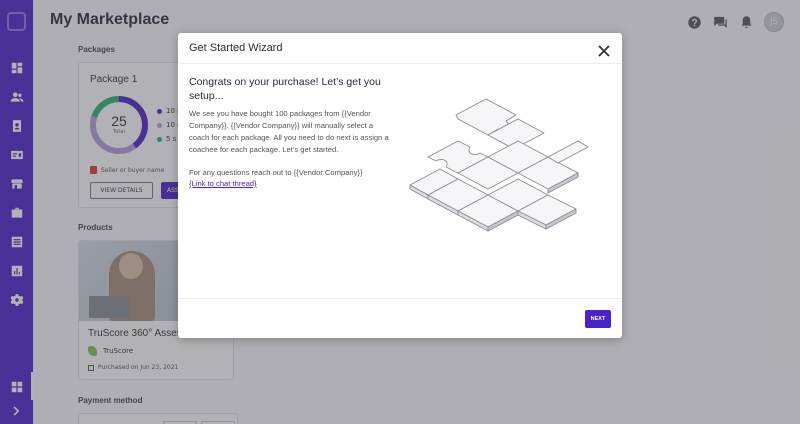 The height and width of the screenshot is (424, 800). I want to click on modal-title: Get Started Wizard, so click(236, 48).